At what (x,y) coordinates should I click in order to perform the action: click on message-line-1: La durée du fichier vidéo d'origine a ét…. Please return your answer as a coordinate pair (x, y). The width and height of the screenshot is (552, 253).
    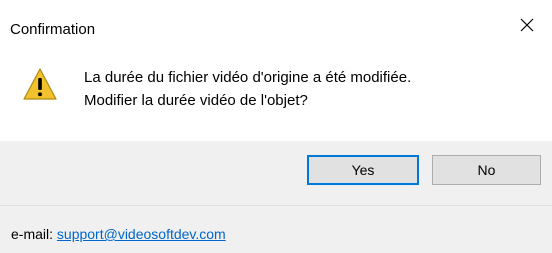
    Looking at the image, I should click on (248, 77).